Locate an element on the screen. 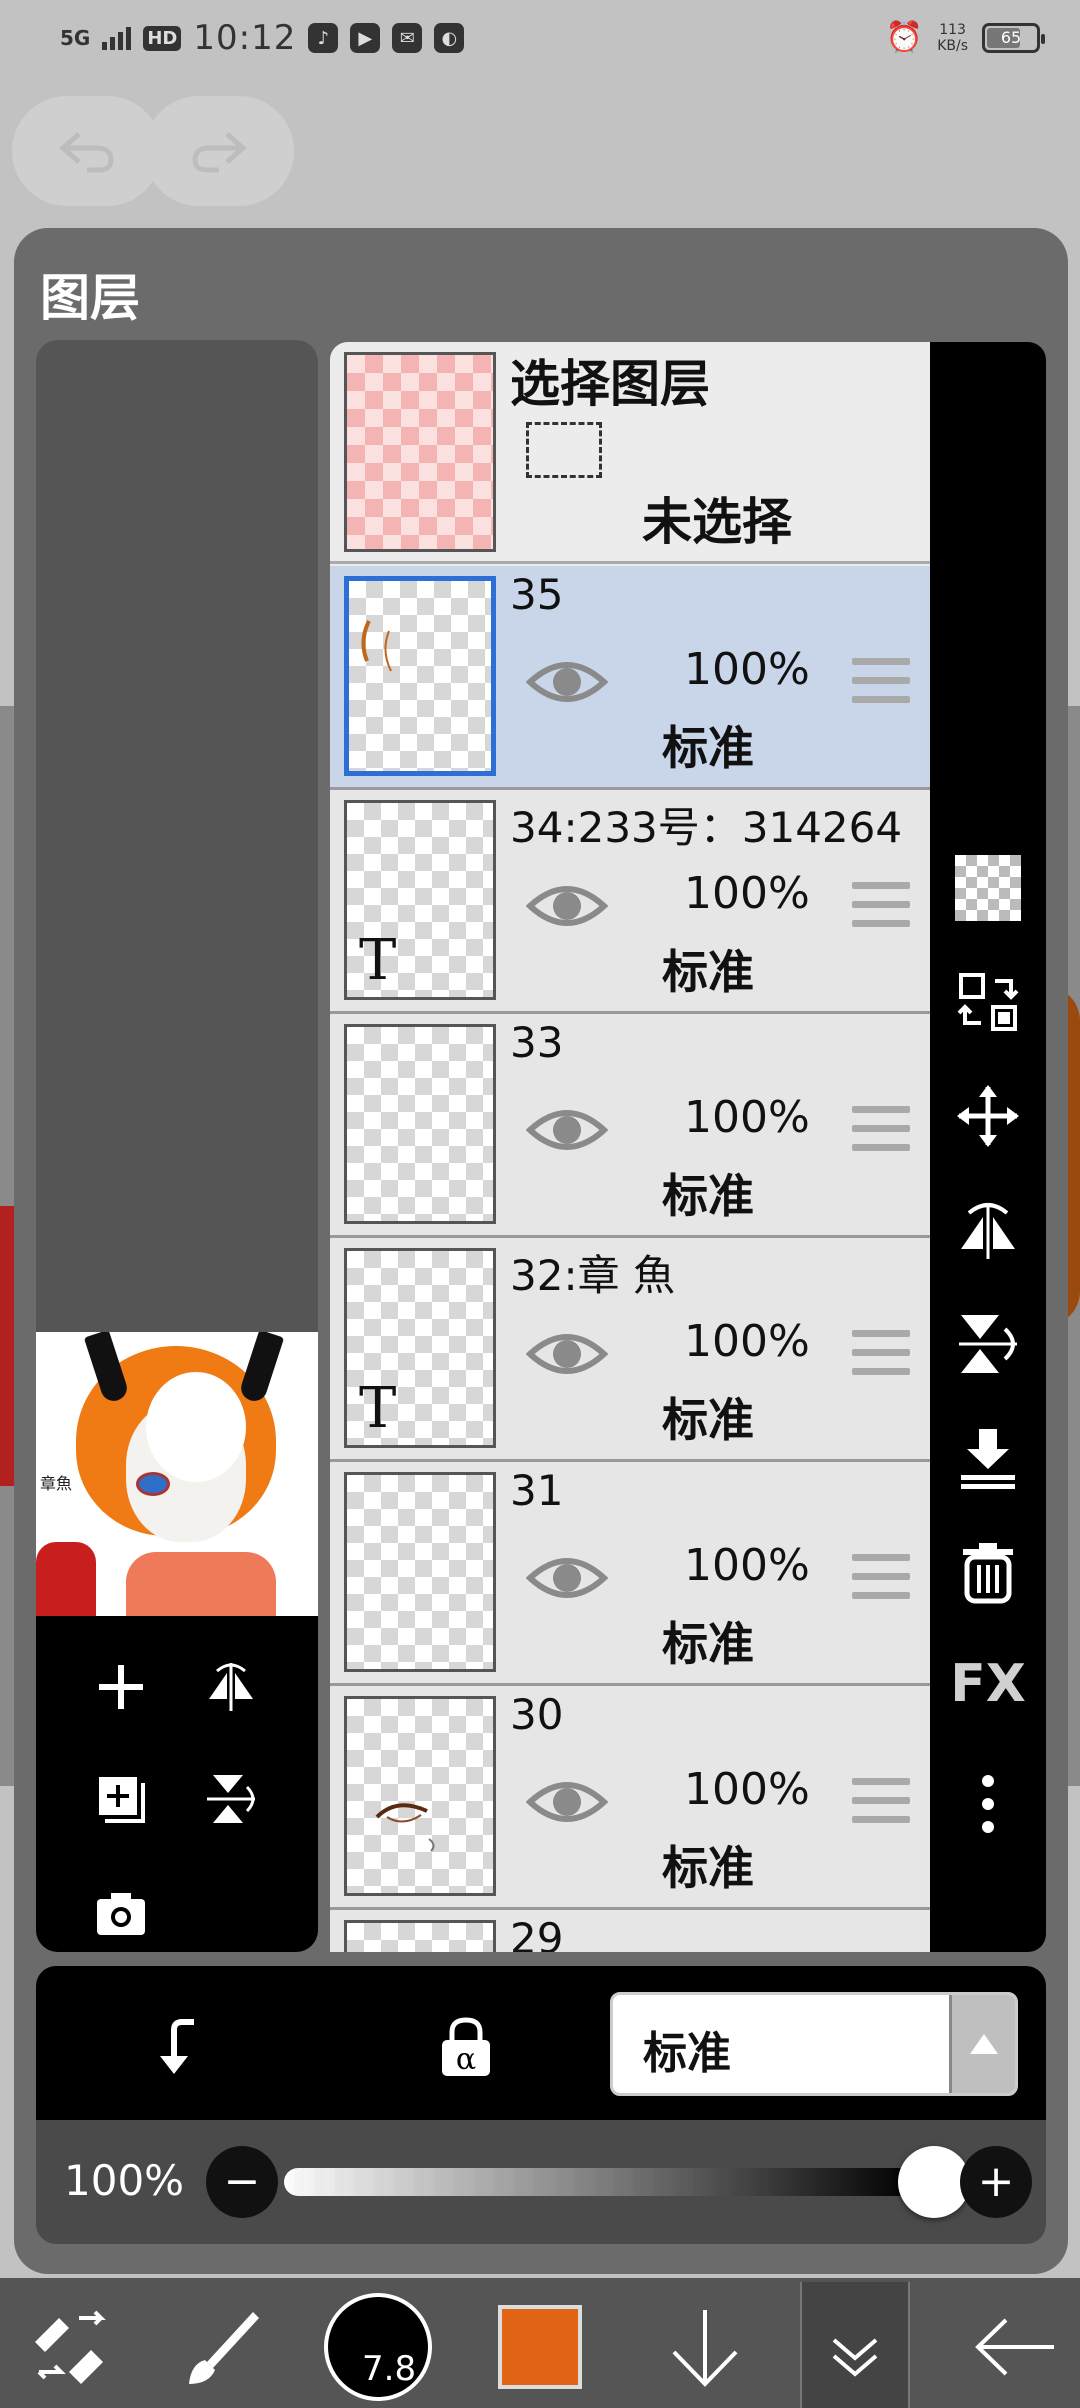  chevron-double-down-icon is located at coordinates (855, 2357).